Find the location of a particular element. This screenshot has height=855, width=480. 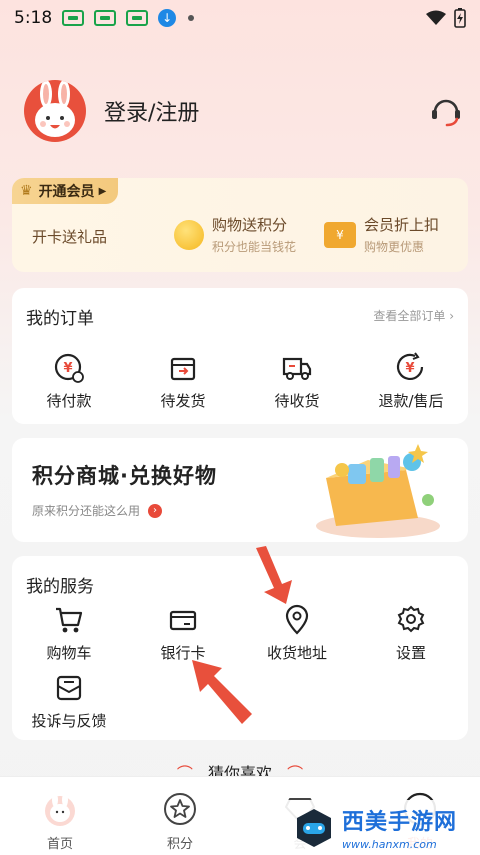

annotation-arrow-down is located at coordinates (274, 575).